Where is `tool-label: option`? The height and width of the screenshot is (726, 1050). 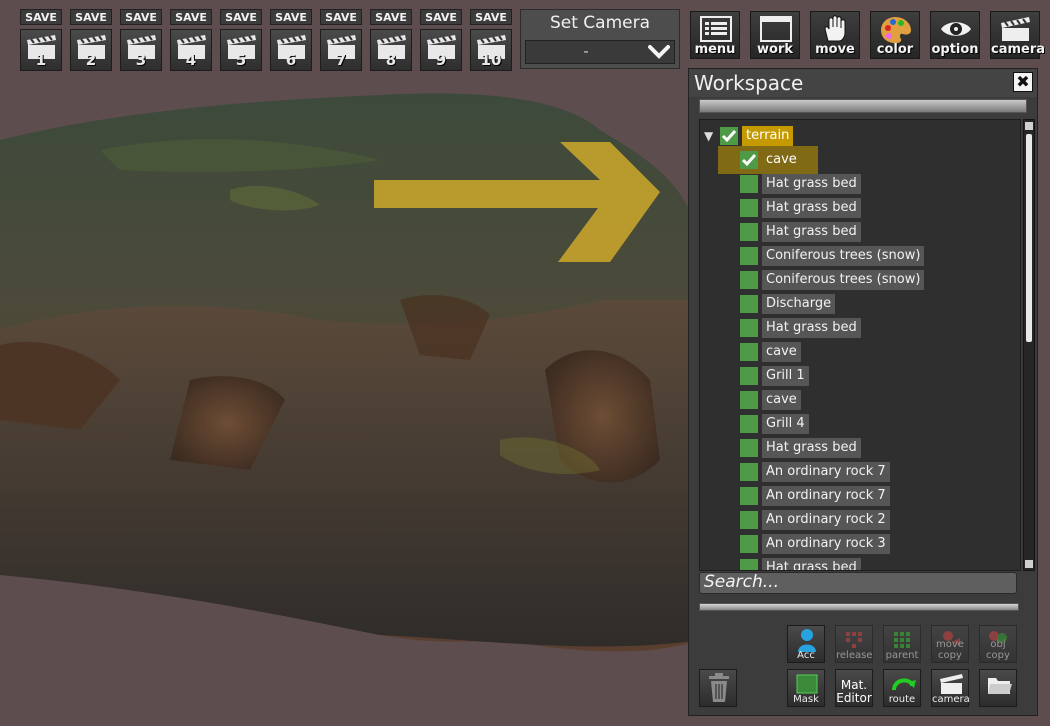
tool-label: option is located at coordinates (955, 49).